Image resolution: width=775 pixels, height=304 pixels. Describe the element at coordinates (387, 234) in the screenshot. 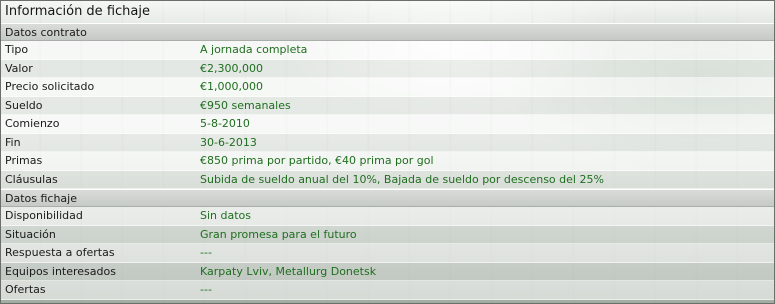

I see `row-situacion: Situación Gran promesa para el futuro` at that location.